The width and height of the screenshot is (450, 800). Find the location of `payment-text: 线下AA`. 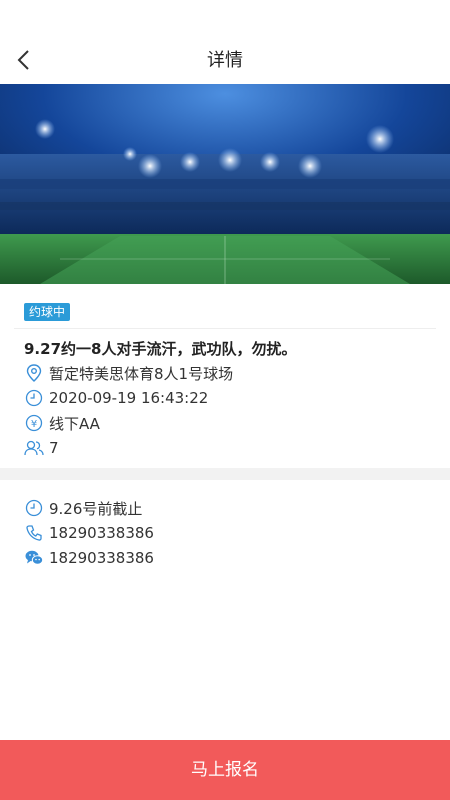

payment-text: 线下AA is located at coordinates (74, 423).